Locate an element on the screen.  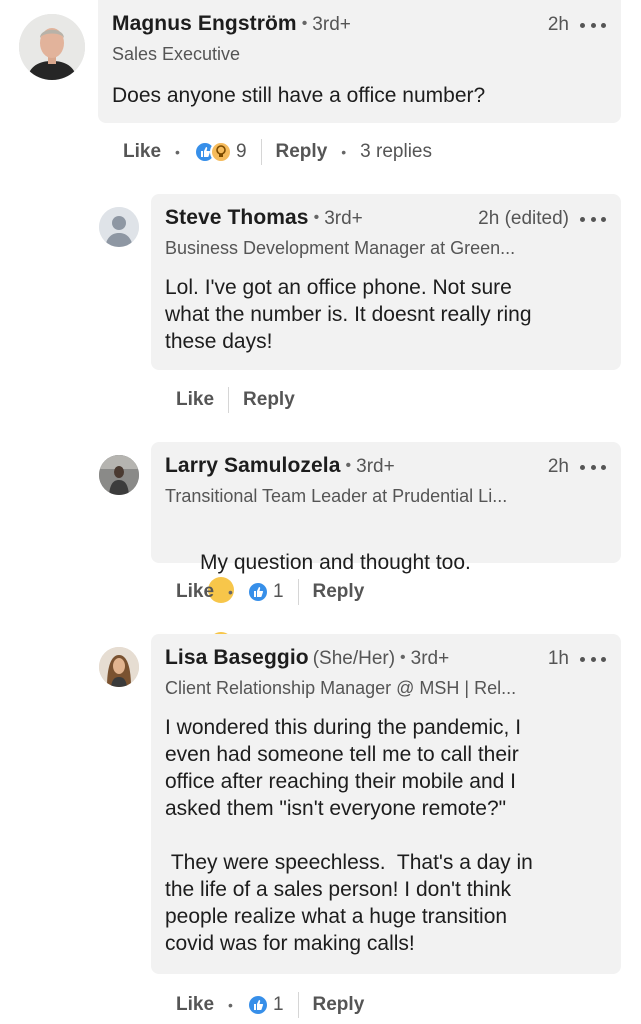
comment-header: Steve Thomas • 3rd+ 2h (edited) is located at coordinates (387, 219).